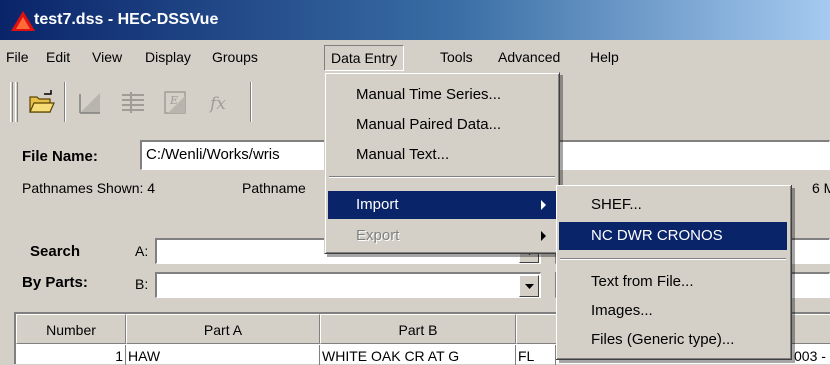 Image resolution: width=830 pixels, height=365 pixels. What do you see at coordinates (456, 57) in the screenshot?
I see `menu-tools: Tools` at bounding box center [456, 57].